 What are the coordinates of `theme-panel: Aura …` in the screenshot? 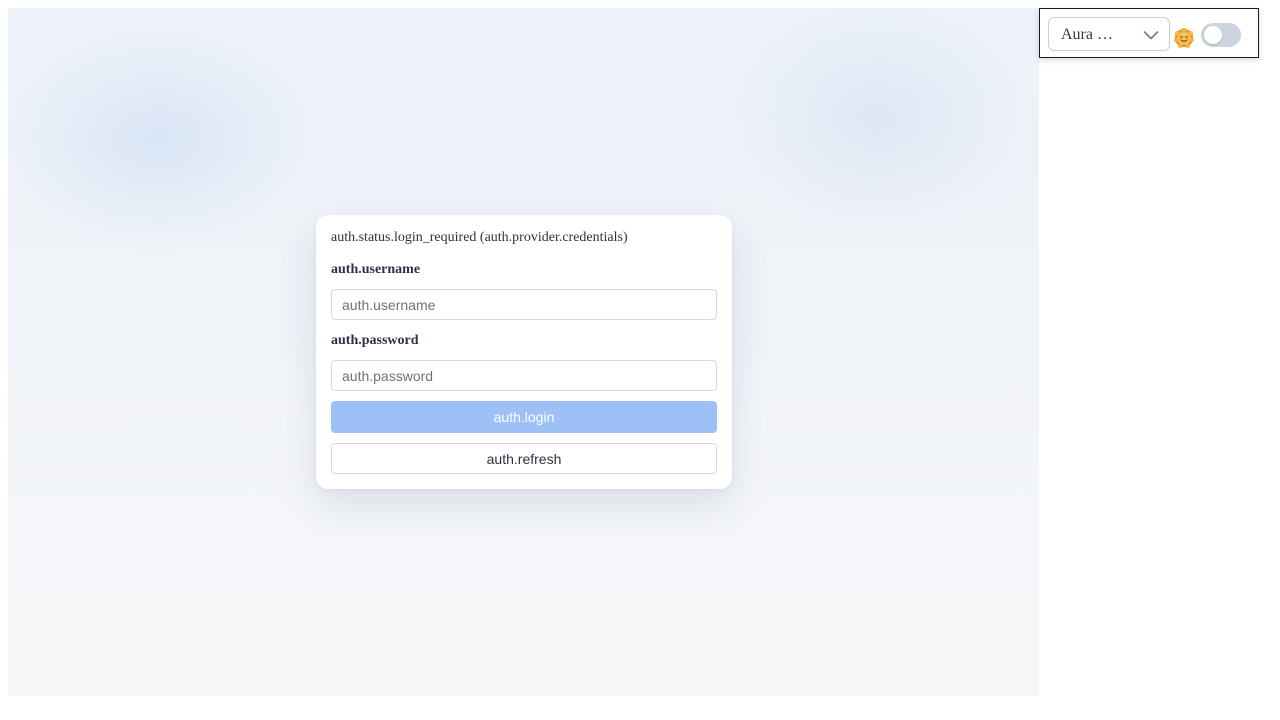 It's located at (1149, 33).